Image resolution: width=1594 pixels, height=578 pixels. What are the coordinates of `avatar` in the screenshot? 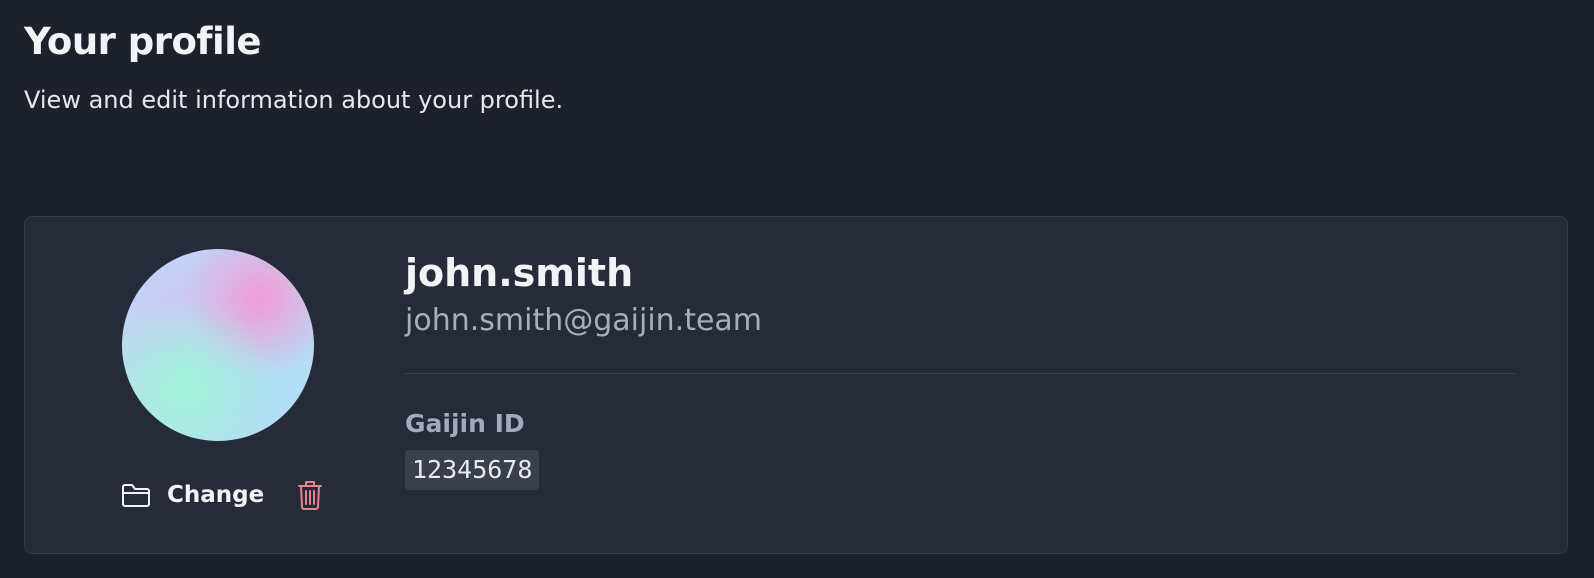 It's located at (218, 345).